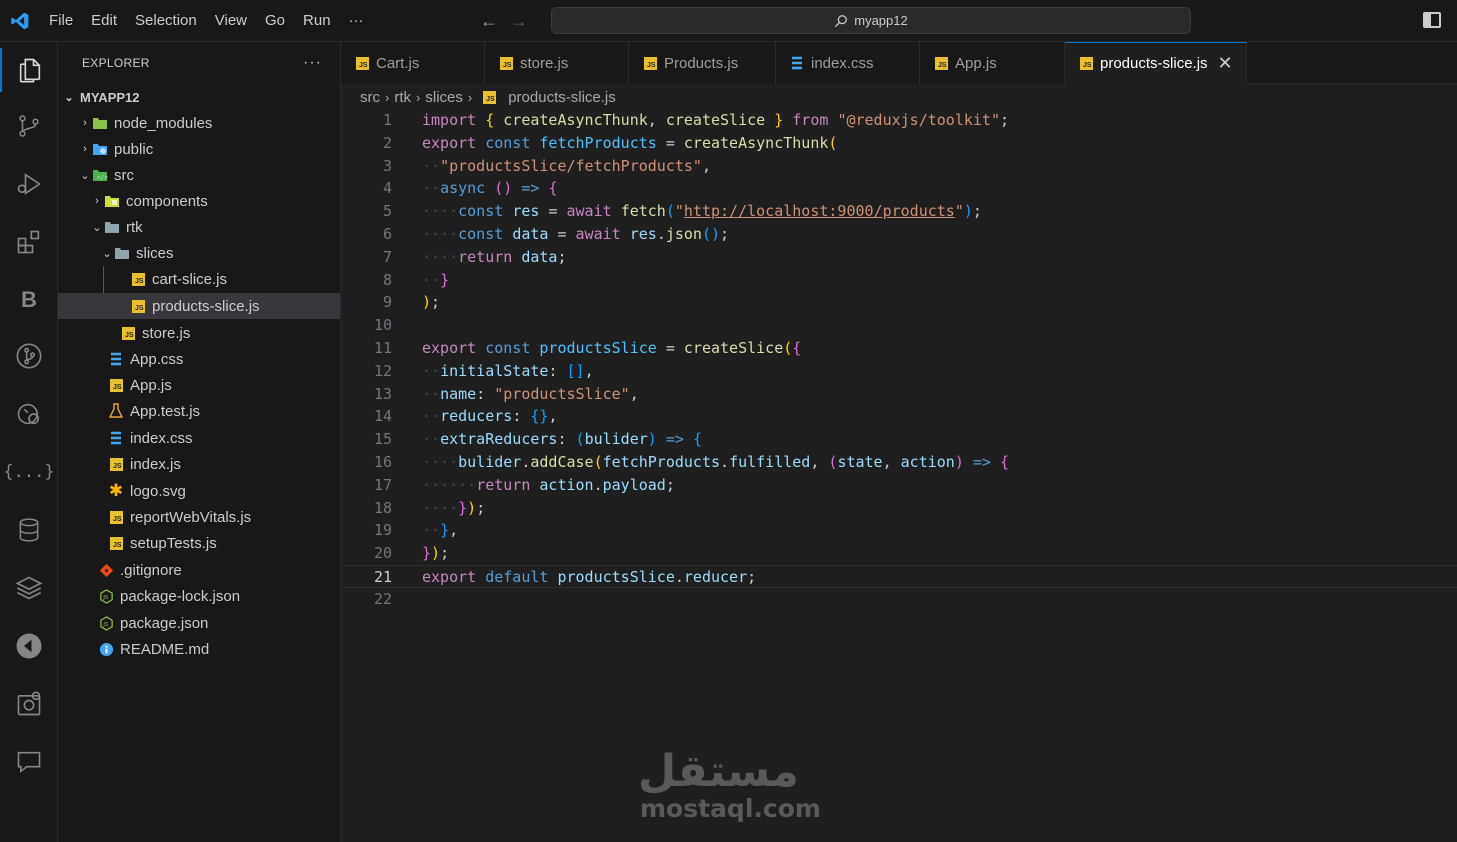 The width and height of the screenshot is (1457, 842). Describe the element at coordinates (899, 234) in the screenshot. I see `code-line: 6 ····const data = await res.json();` at that location.